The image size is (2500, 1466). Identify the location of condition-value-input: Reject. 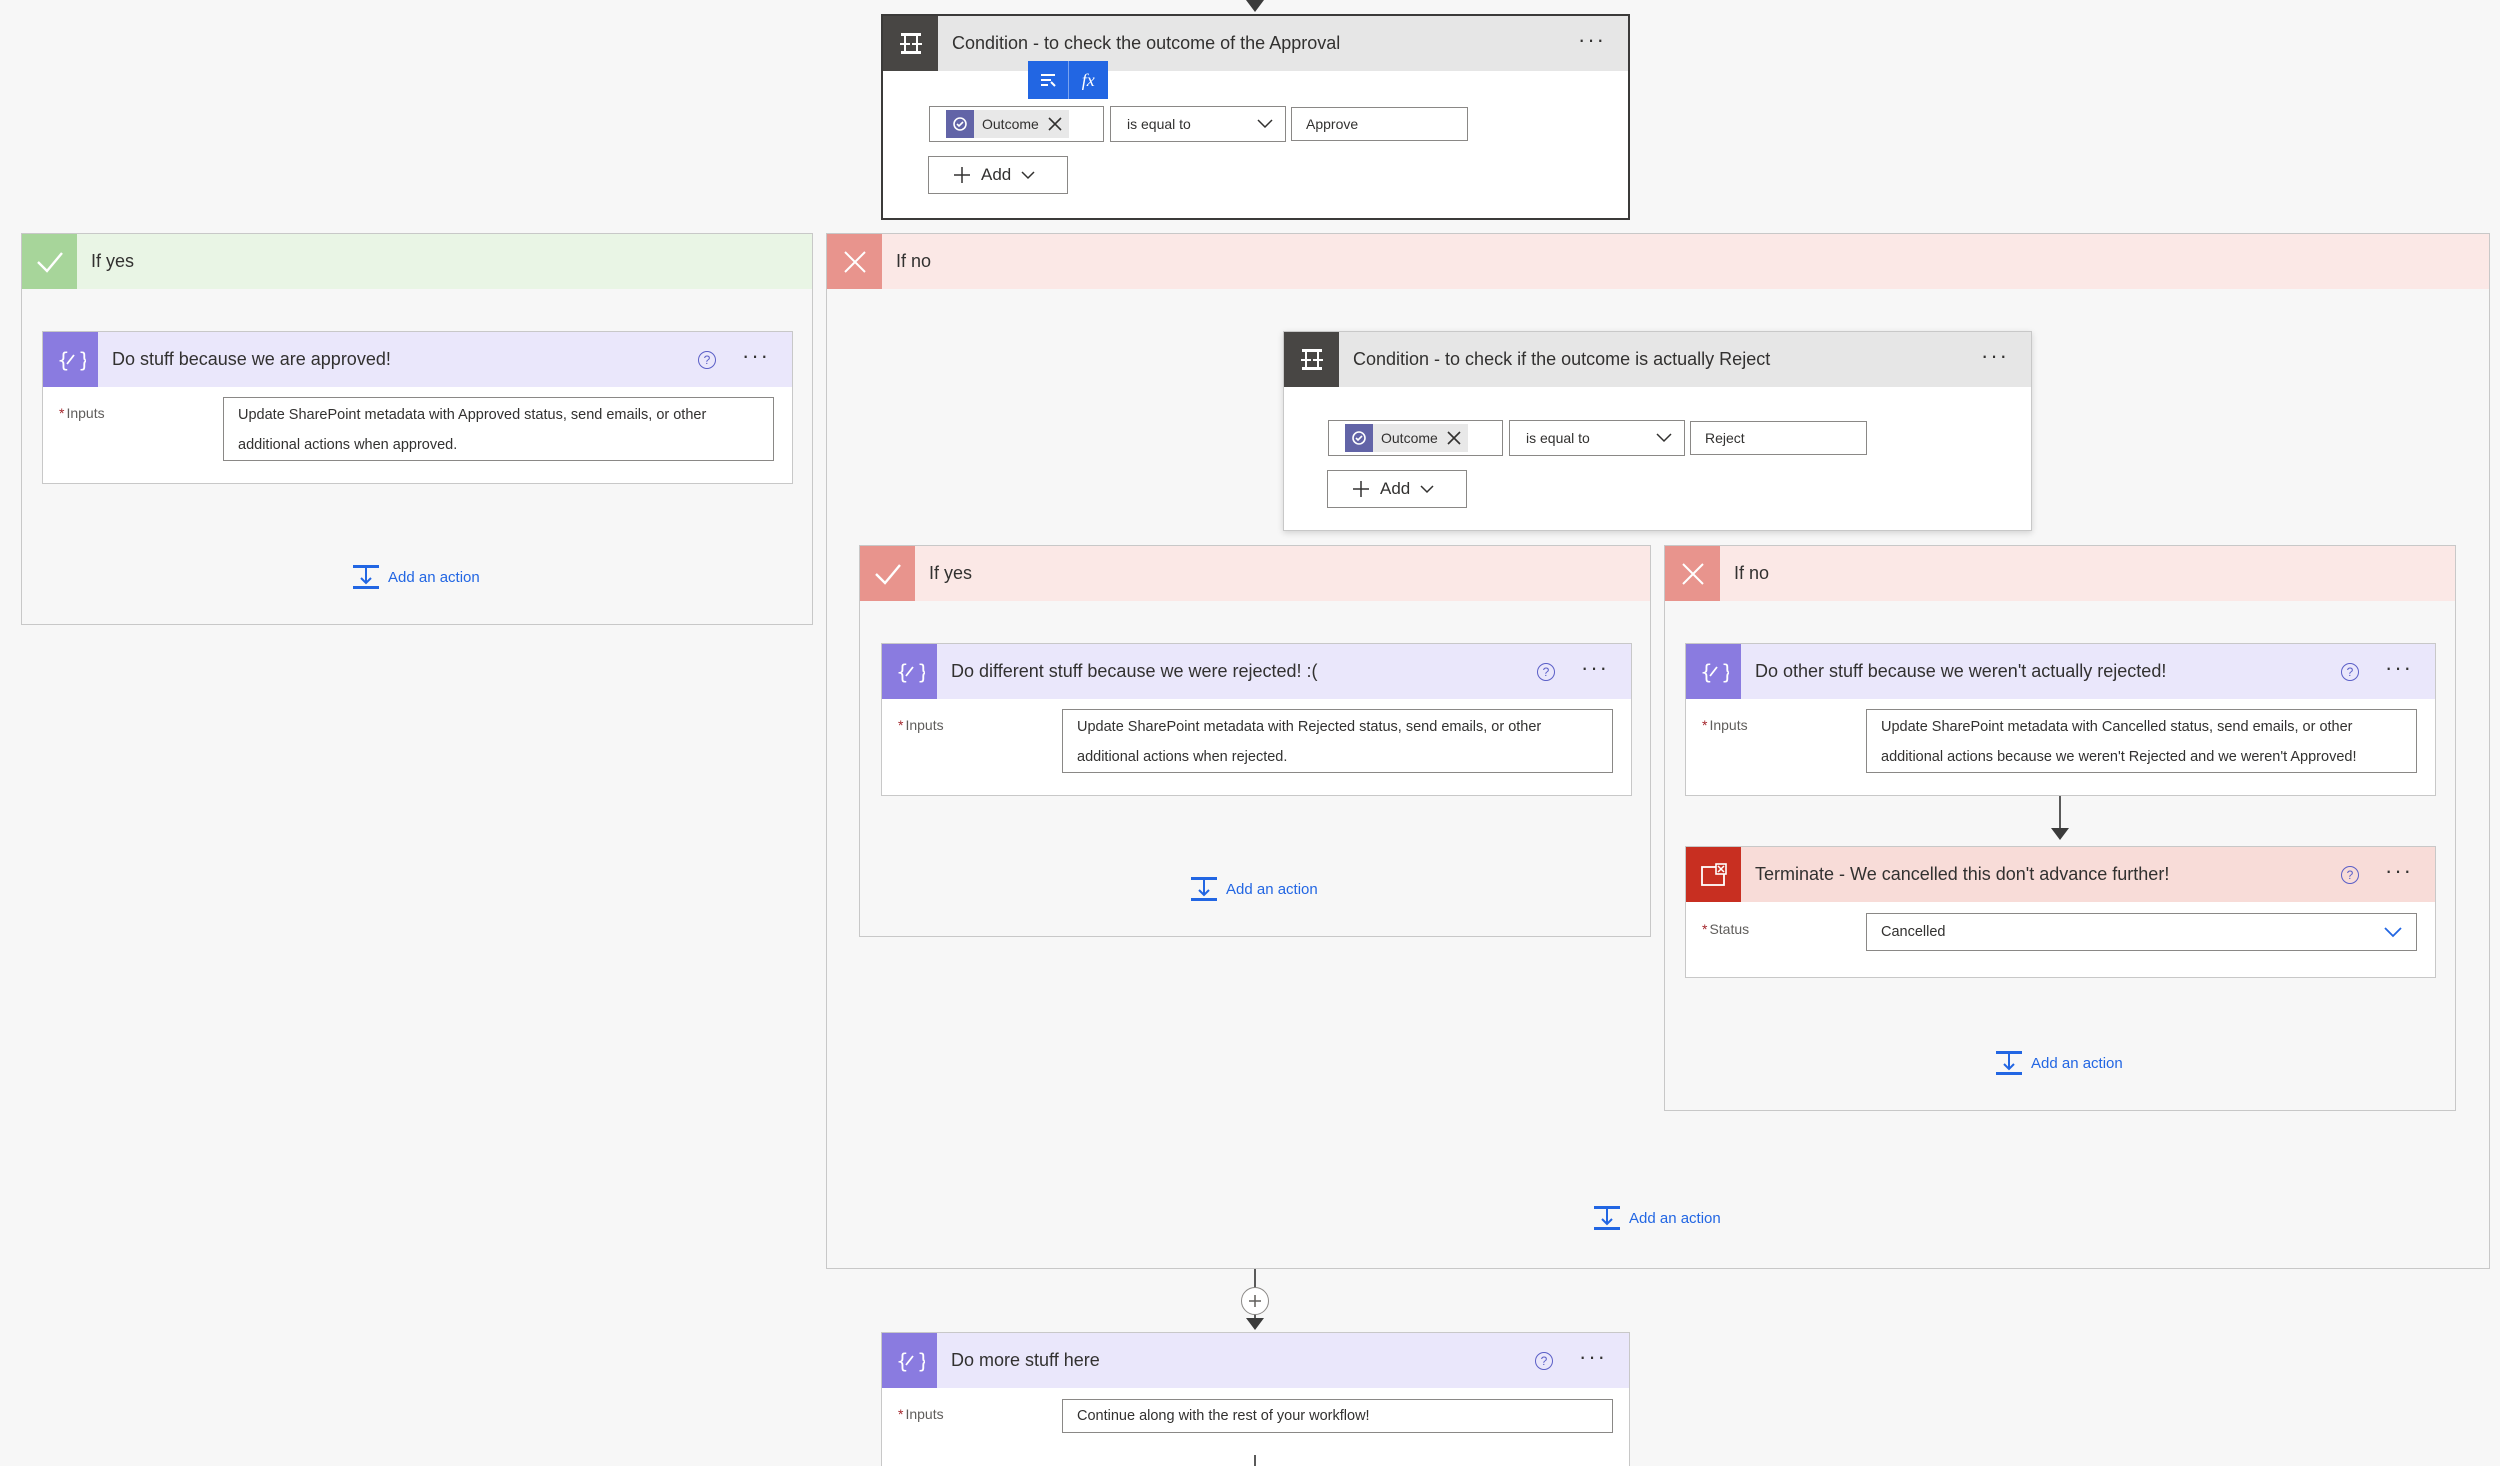
(1778, 438).